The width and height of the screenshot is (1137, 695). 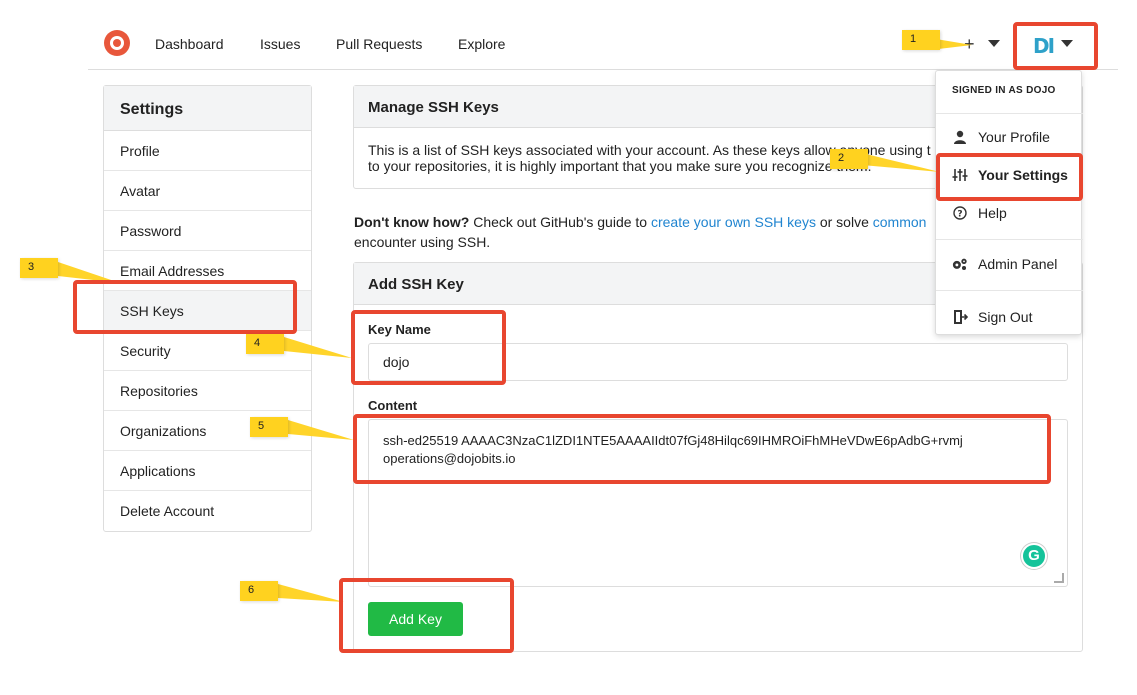 I want to click on highlight-box-add-key, so click(x=426, y=615).